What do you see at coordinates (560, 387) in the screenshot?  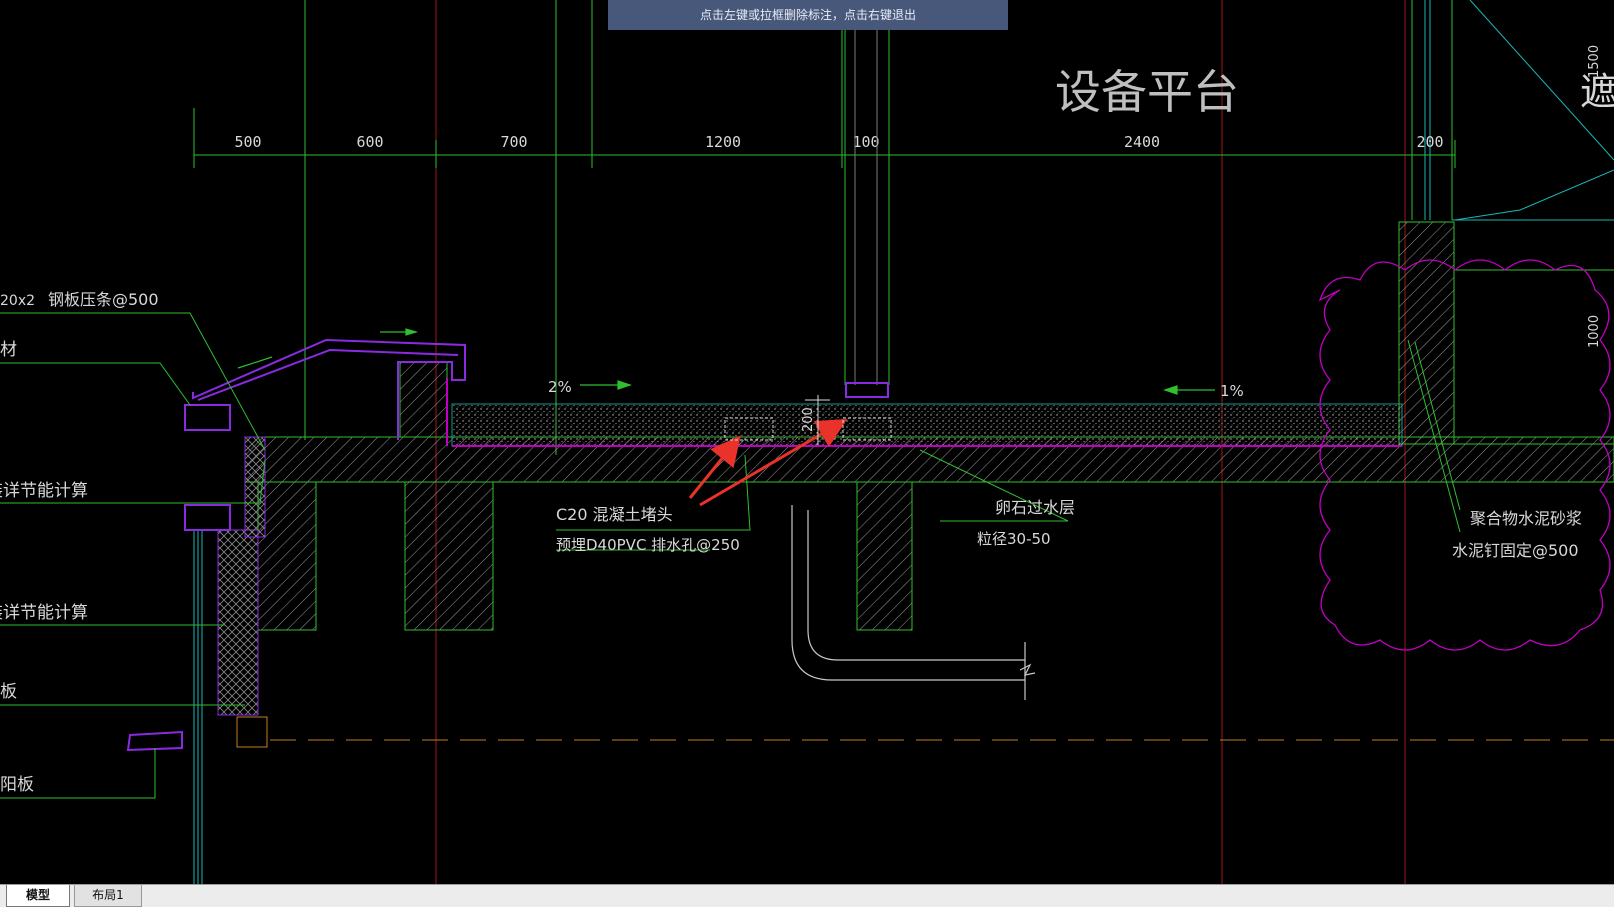 I see `slope-label-left: 2%` at bounding box center [560, 387].